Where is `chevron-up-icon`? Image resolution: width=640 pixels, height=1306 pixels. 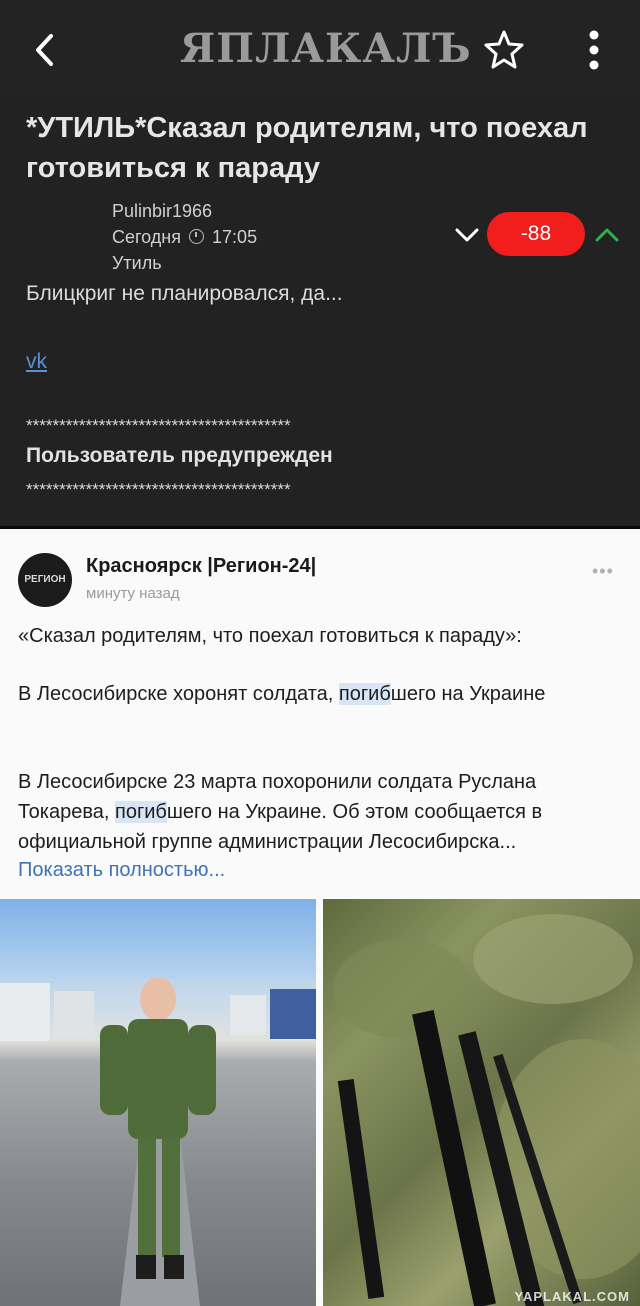 chevron-up-icon is located at coordinates (607, 235).